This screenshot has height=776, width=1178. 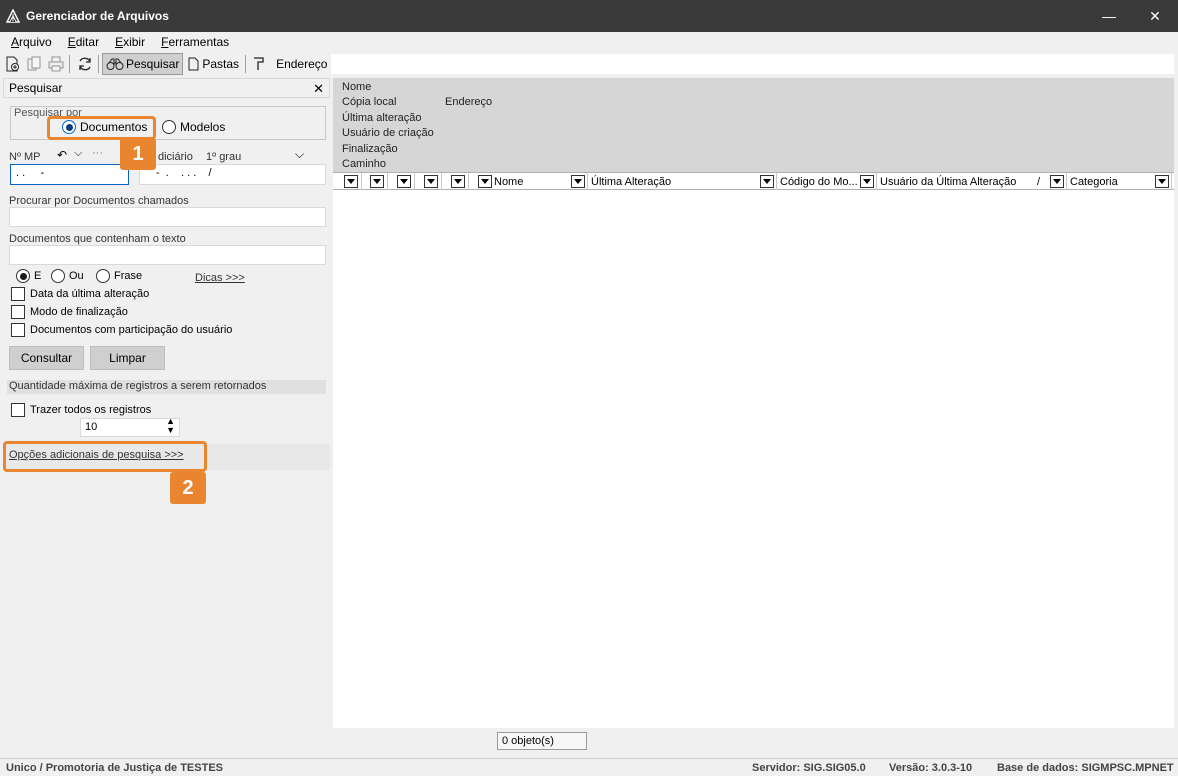 I want to click on highlight-documentos, so click(x=101, y=128).